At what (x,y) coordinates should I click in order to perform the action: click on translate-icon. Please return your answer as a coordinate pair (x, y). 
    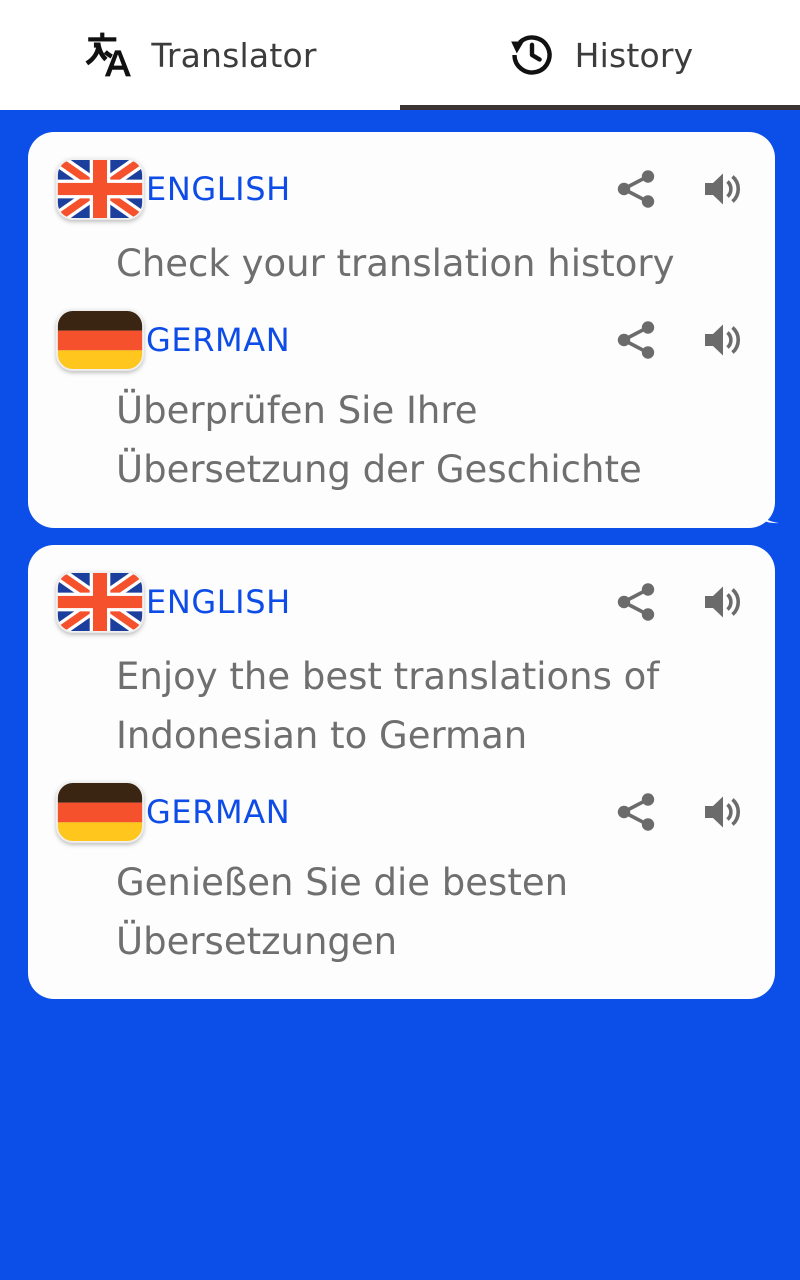
    Looking at the image, I should click on (108, 54).